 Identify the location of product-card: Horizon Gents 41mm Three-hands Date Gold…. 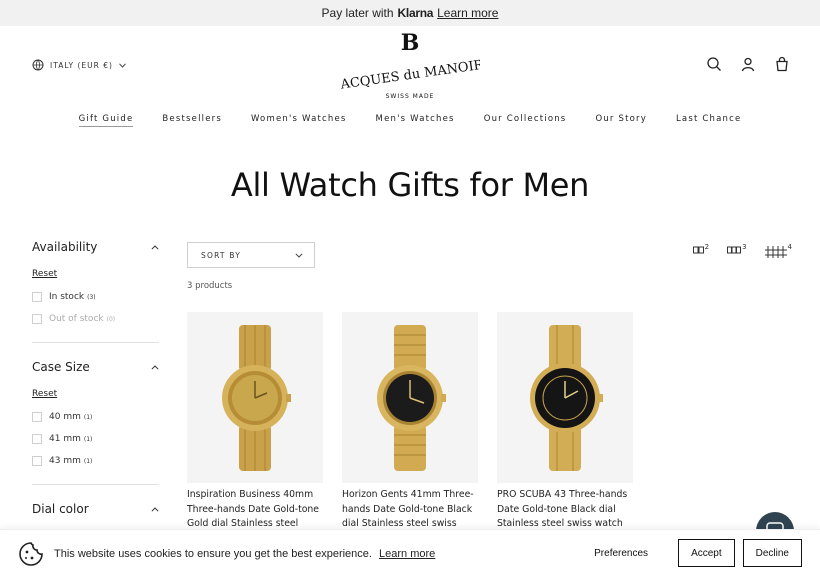
(410, 429).